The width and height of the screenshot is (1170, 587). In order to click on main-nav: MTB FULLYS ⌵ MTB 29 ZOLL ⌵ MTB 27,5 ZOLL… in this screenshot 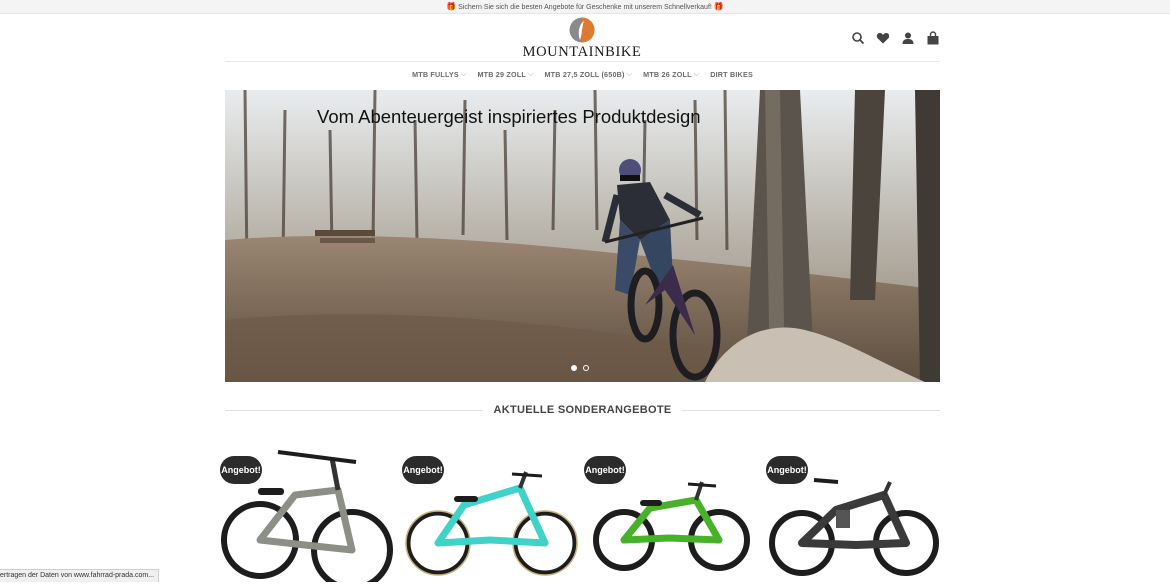, I will do `click(582, 75)`.